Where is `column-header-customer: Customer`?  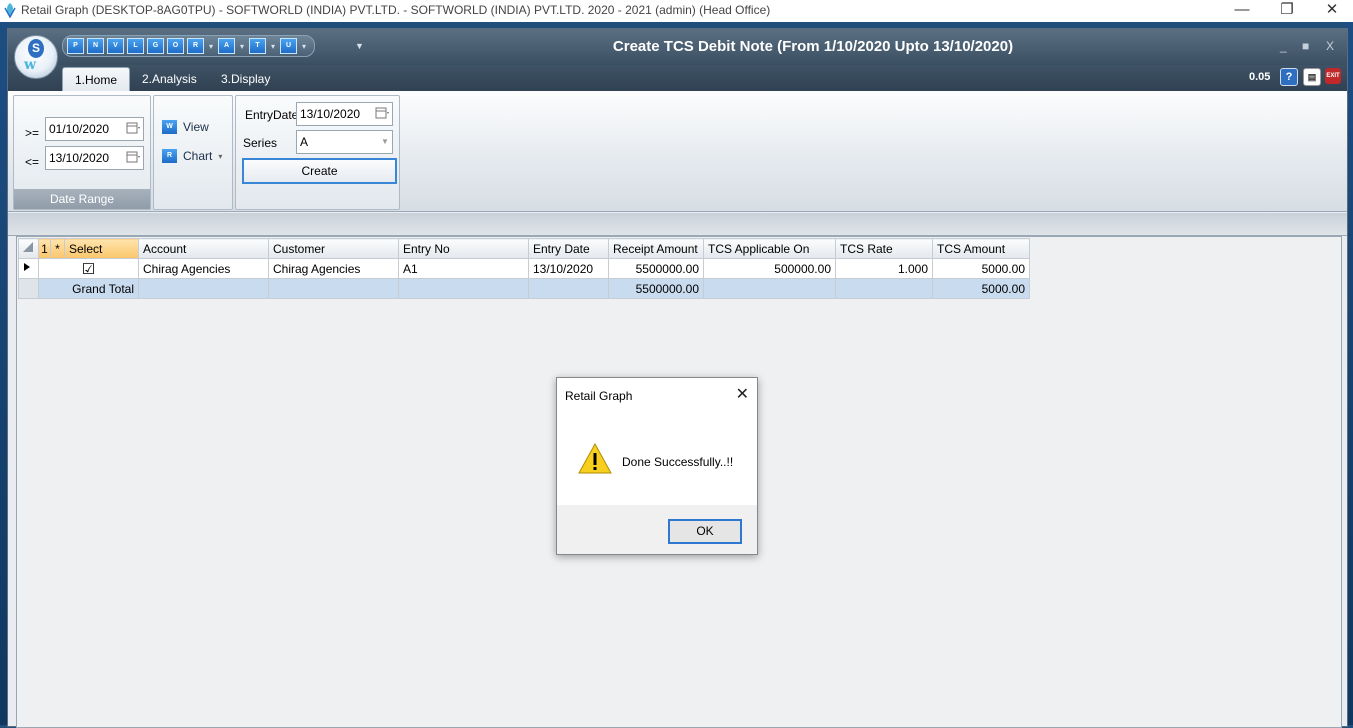
column-header-customer: Customer is located at coordinates (333, 248).